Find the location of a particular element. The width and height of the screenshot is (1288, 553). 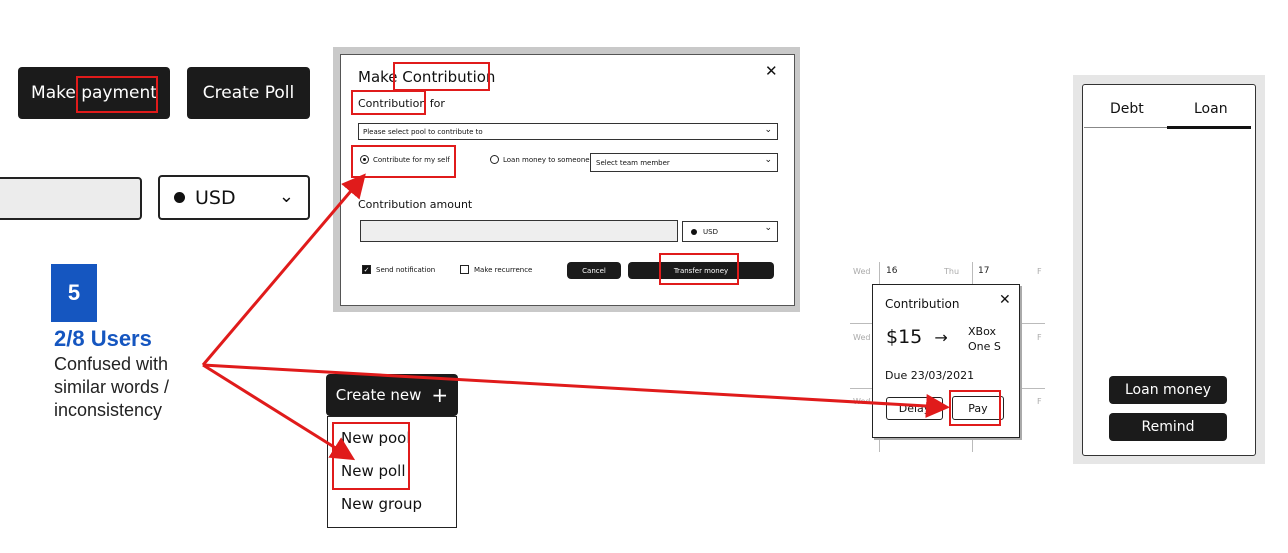

arrow-to-pay is located at coordinates (576, 390).